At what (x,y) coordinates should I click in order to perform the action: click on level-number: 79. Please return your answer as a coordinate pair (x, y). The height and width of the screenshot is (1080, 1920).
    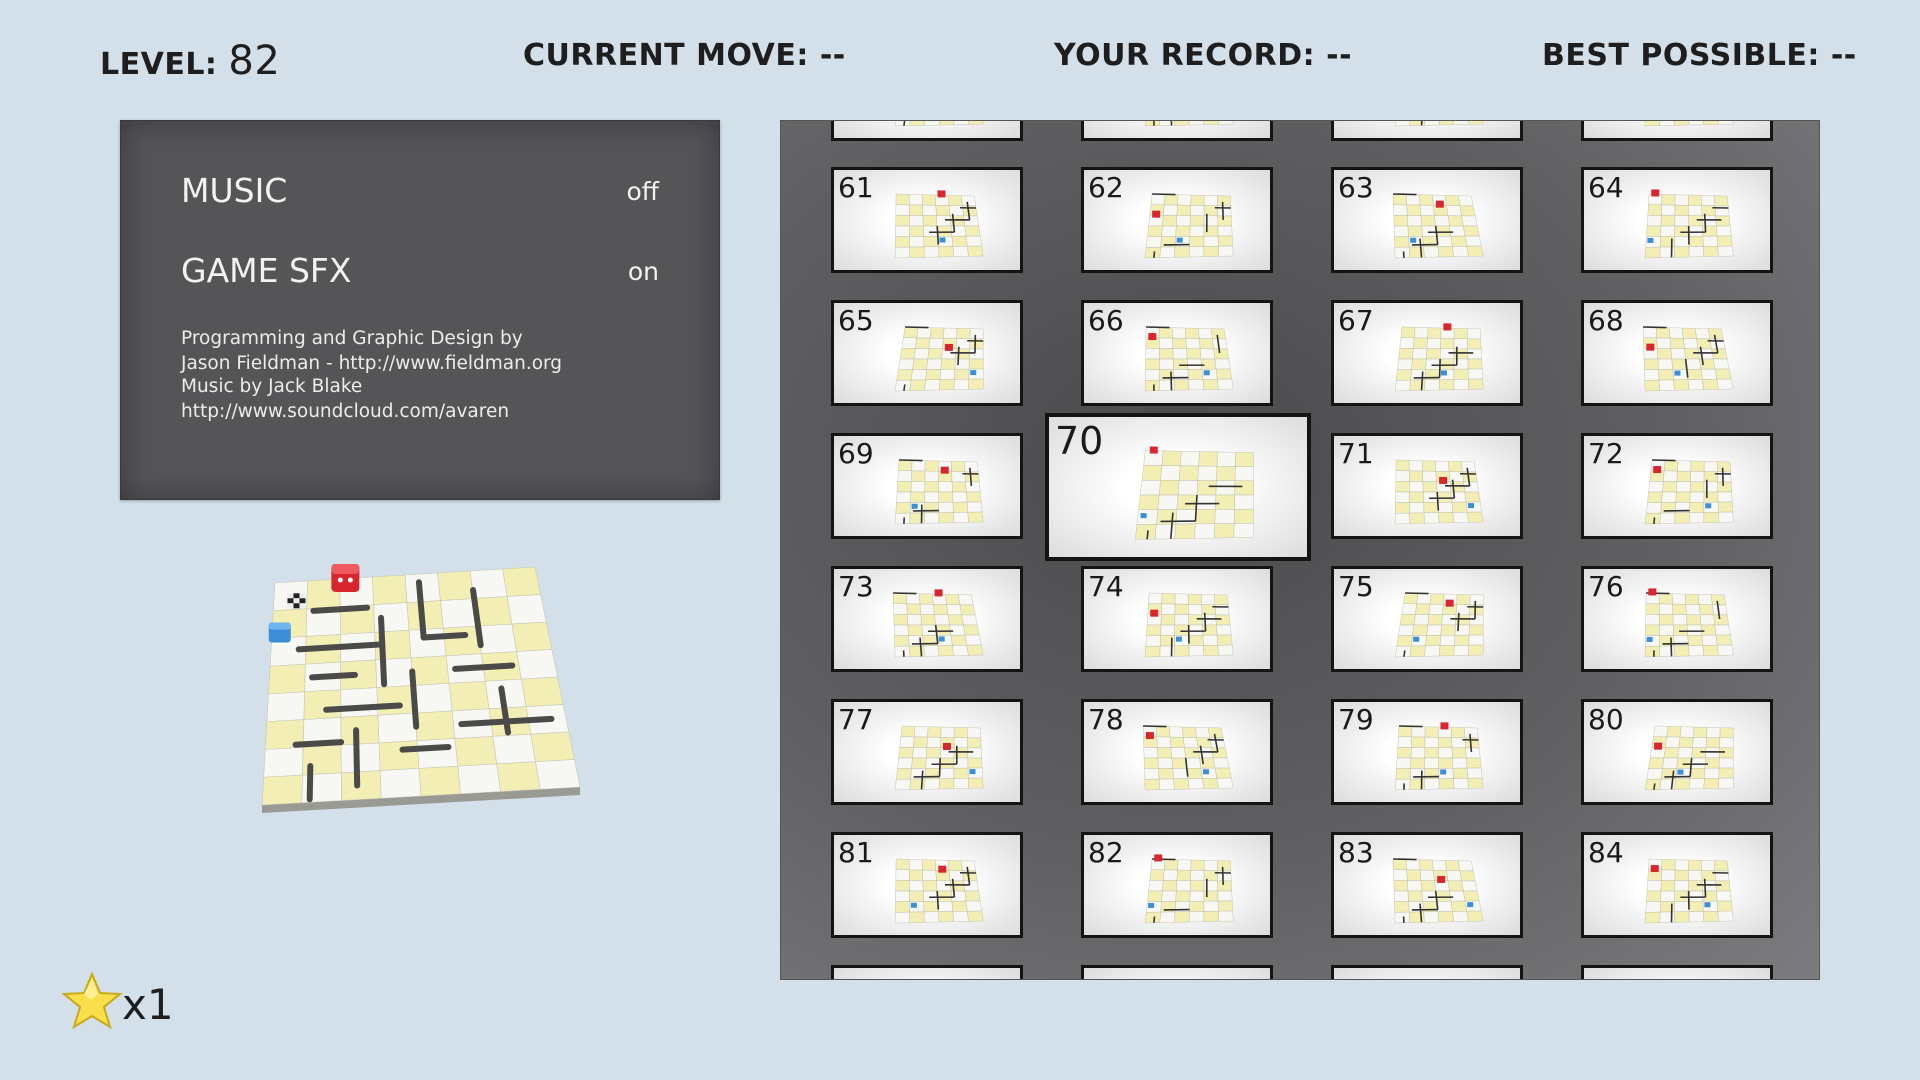
    Looking at the image, I should click on (1356, 719).